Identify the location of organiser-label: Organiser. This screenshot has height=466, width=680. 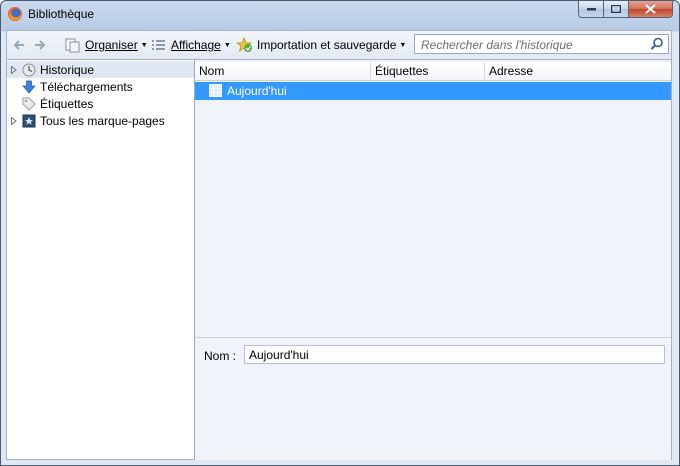
(111, 45).